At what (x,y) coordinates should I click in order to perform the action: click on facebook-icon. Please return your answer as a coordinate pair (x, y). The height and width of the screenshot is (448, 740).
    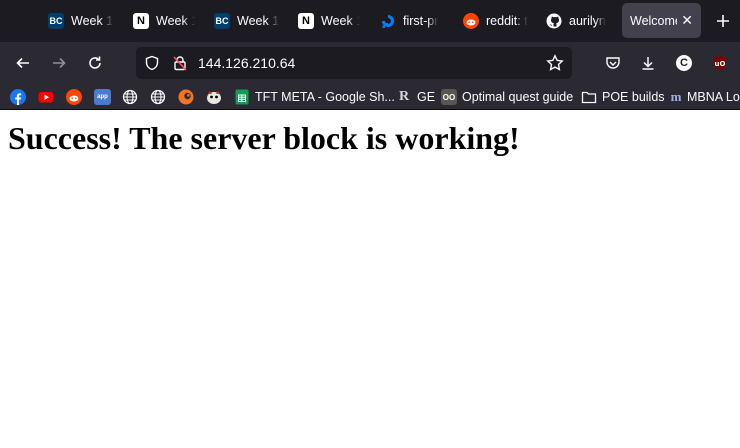
    Looking at the image, I should click on (18, 97).